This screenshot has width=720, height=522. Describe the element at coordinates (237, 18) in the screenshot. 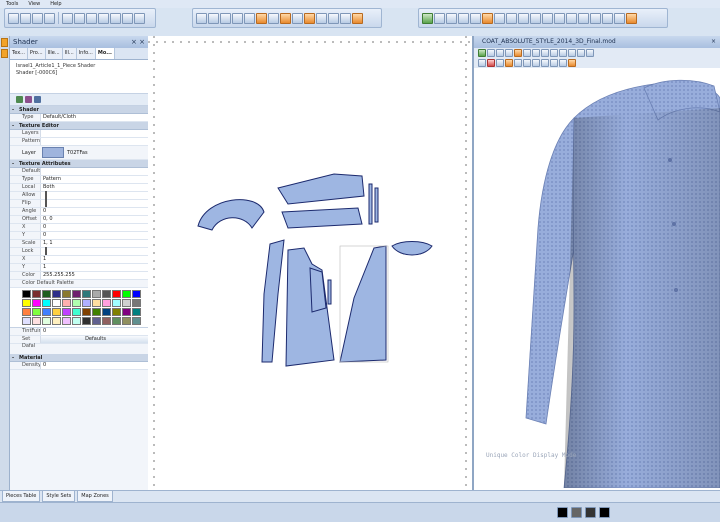

I see `list-icon` at that location.